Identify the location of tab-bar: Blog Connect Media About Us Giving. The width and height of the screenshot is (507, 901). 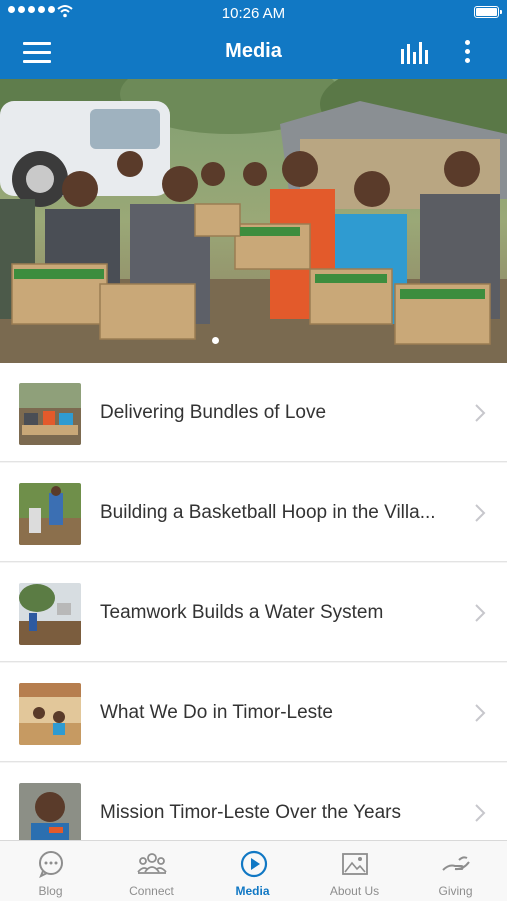
(253, 870).